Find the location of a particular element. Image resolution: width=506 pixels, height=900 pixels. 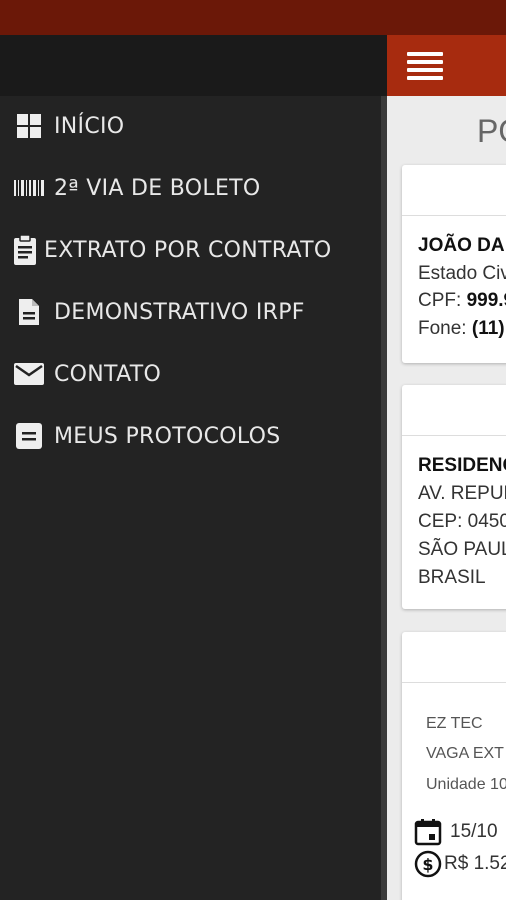

protocol-icon is located at coordinates (29, 436).